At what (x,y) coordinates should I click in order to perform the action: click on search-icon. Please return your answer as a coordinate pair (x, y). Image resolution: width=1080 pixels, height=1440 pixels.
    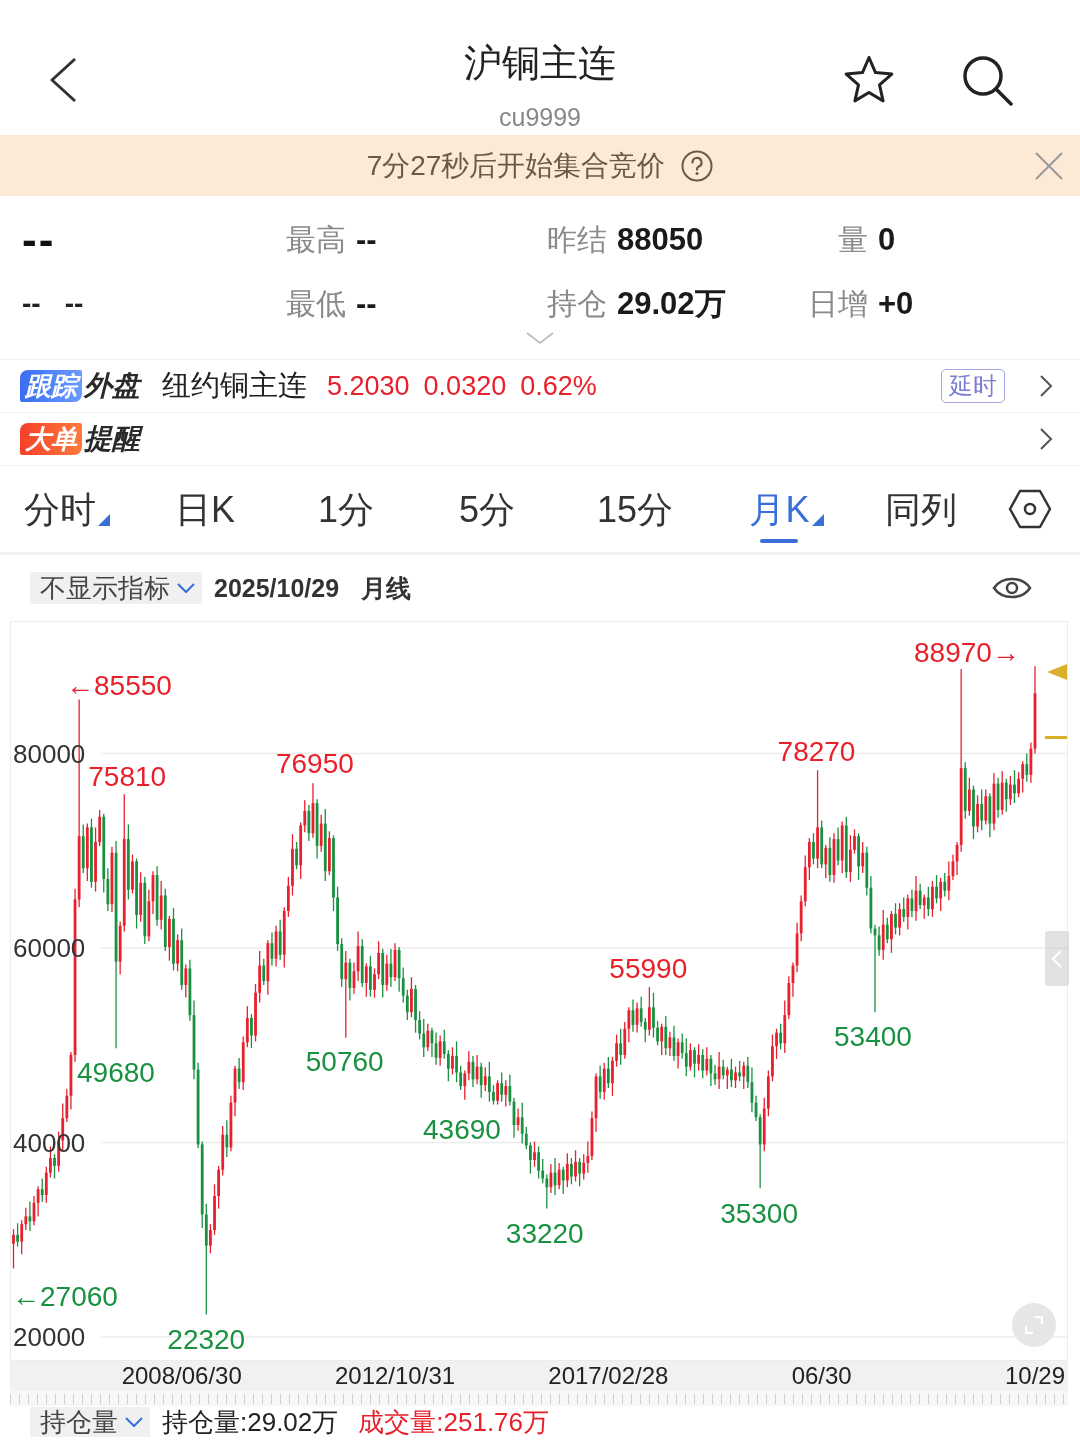
    Looking at the image, I should click on (987, 80).